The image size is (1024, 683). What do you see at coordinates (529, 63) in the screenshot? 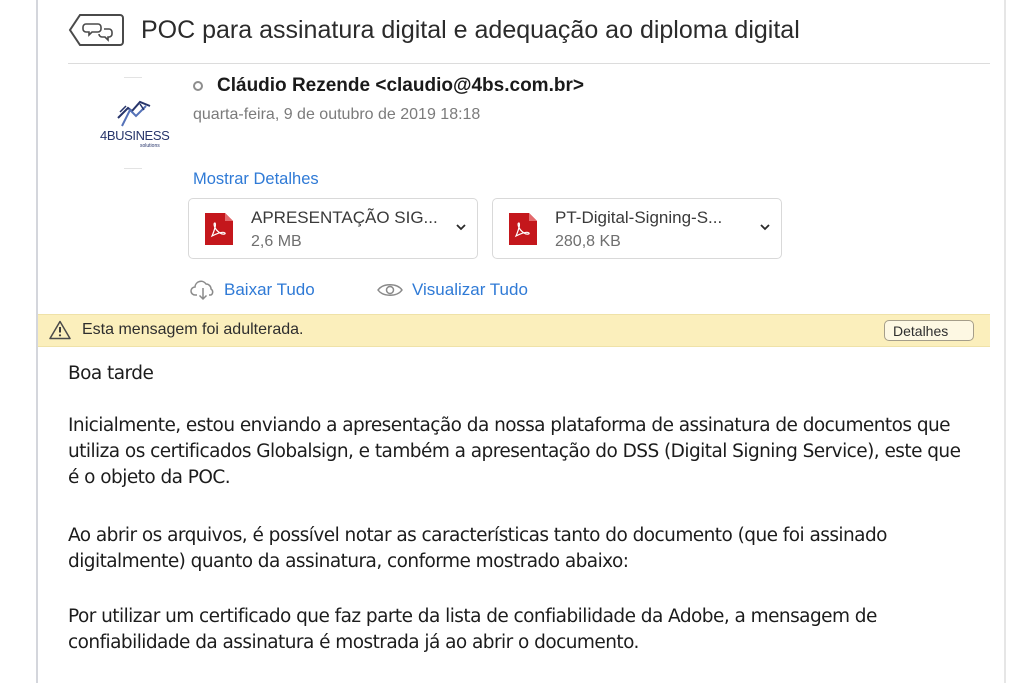
I see `header-separator` at bounding box center [529, 63].